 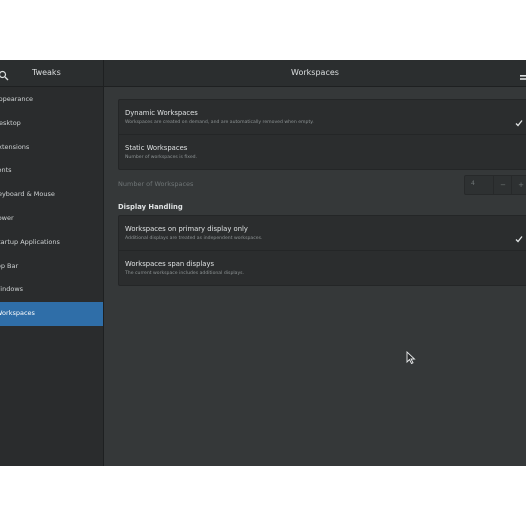 I want to click on sidebar-item-workspaces: Workspaces, so click(x=51, y=314).